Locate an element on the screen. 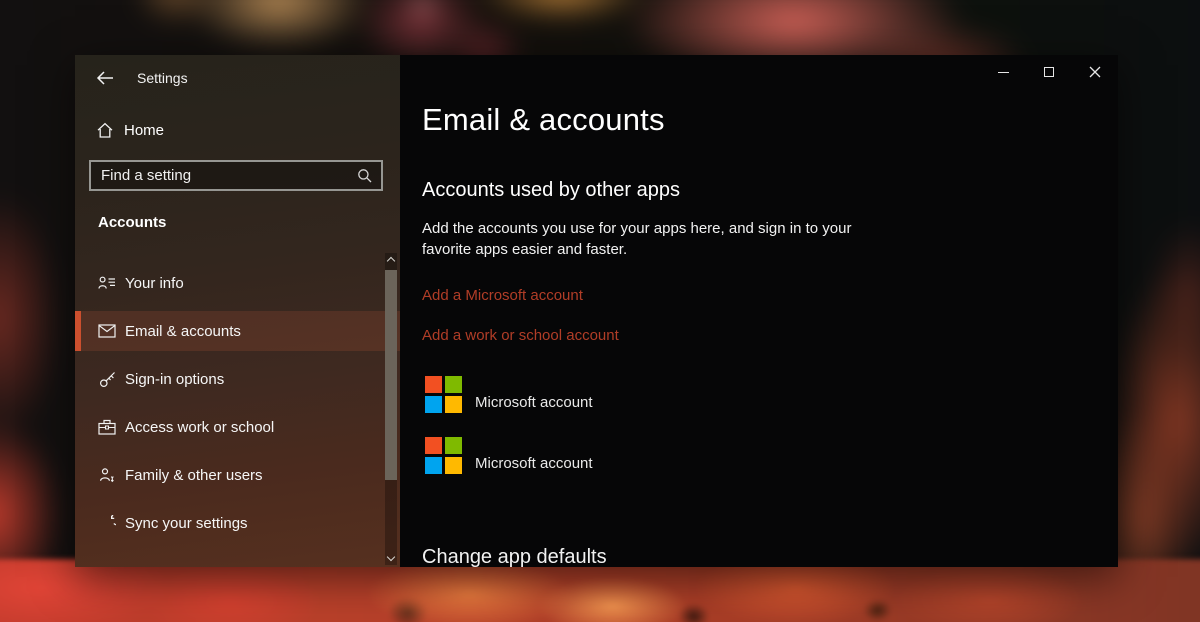 Image resolution: width=1200 pixels, height=622 pixels. sidebar-item-email-accounts: Email & accounts is located at coordinates (237, 331).